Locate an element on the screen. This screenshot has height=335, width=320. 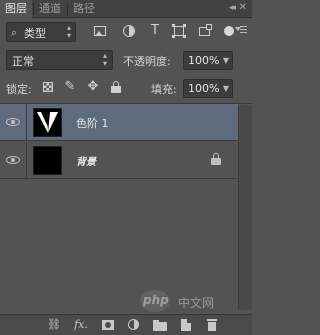
link-layers-icon: ⛓ is located at coordinates (54, 325).